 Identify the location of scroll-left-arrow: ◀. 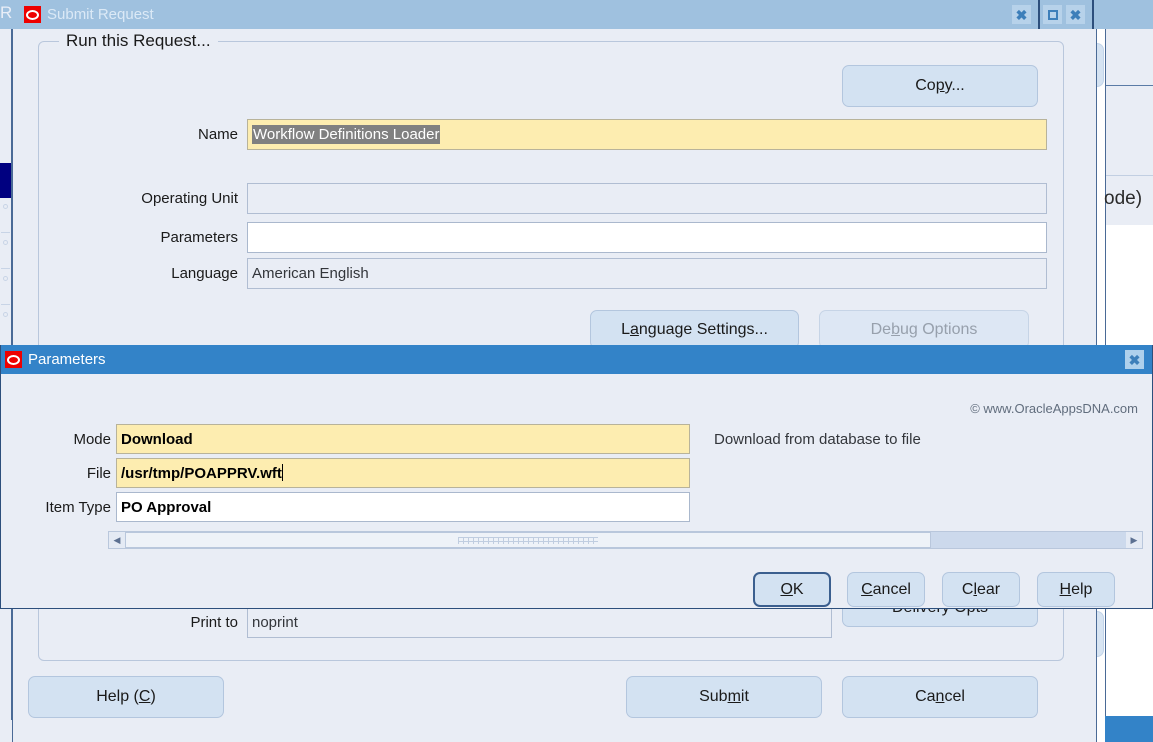
(117, 540).